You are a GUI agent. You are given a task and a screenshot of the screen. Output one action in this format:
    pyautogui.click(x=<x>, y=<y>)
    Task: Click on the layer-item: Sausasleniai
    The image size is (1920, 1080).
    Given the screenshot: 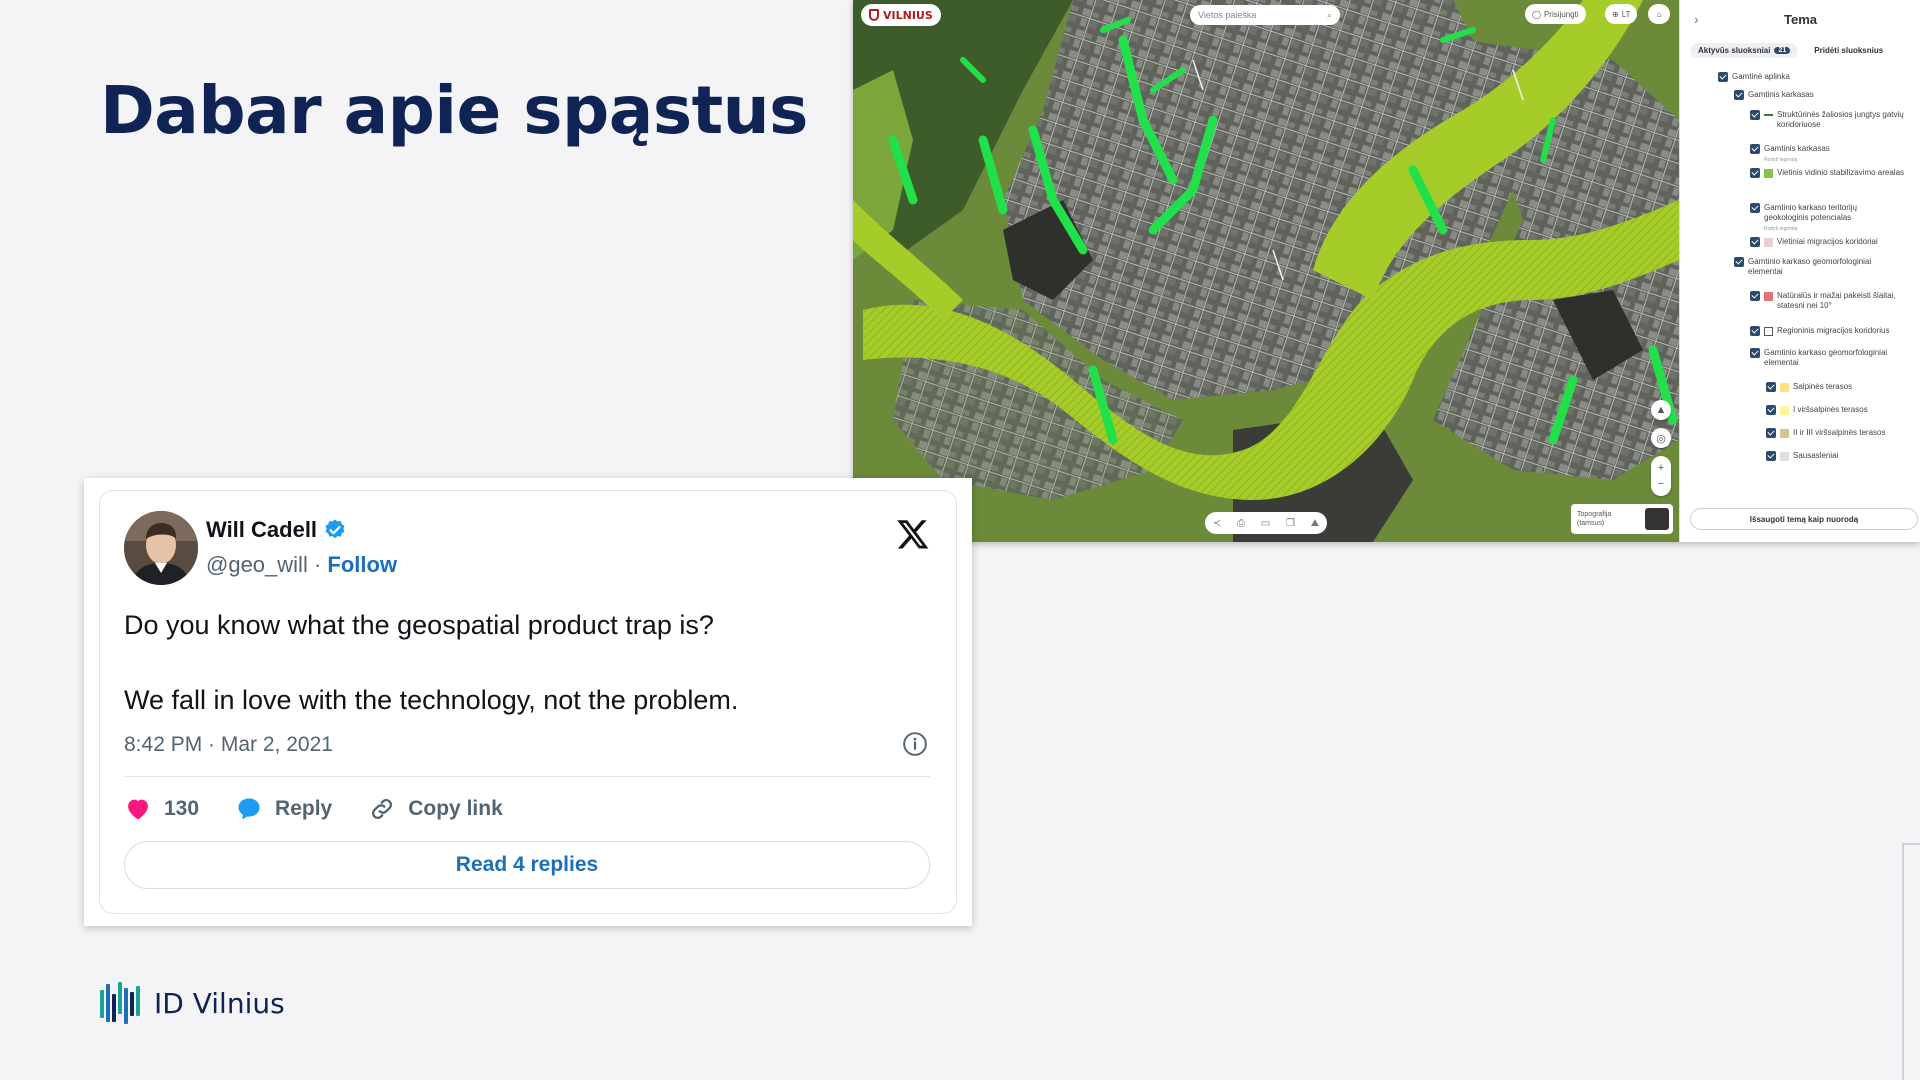 What is the action you would take?
    pyautogui.click(x=1843, y=456)
    